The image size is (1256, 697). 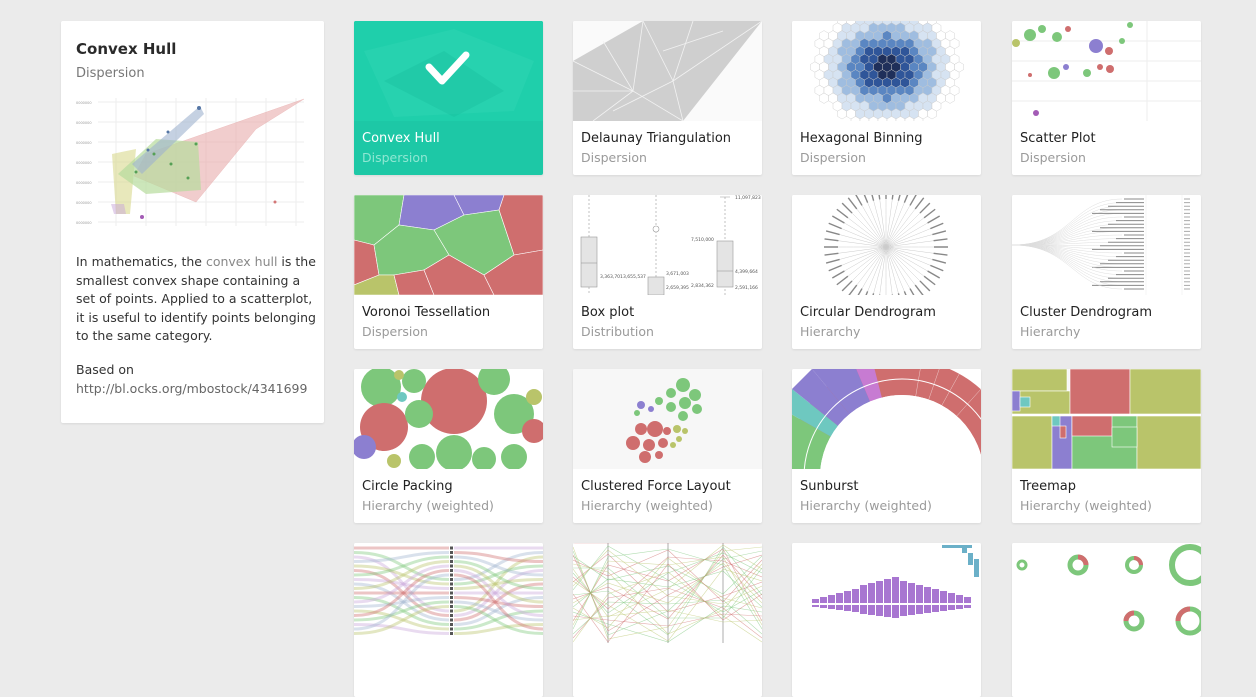 I want to click on card-title: Circle Packing, so click(x=407, y=486).